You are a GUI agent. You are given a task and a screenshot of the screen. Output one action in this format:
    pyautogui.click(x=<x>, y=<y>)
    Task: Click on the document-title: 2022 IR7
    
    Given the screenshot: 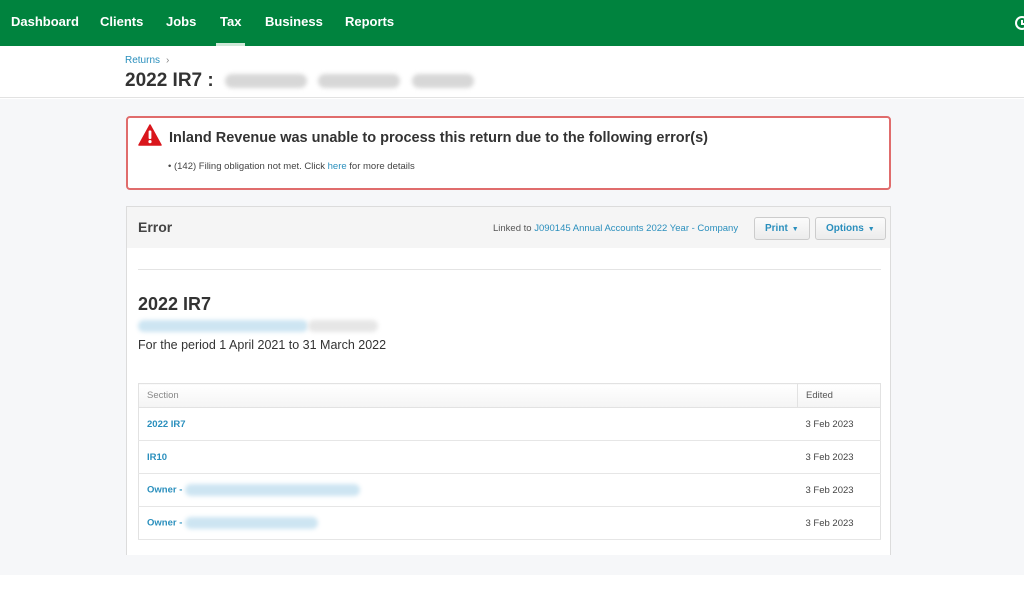 What is the action you would take?
    pyautogui.click(x=175, y=304)
    